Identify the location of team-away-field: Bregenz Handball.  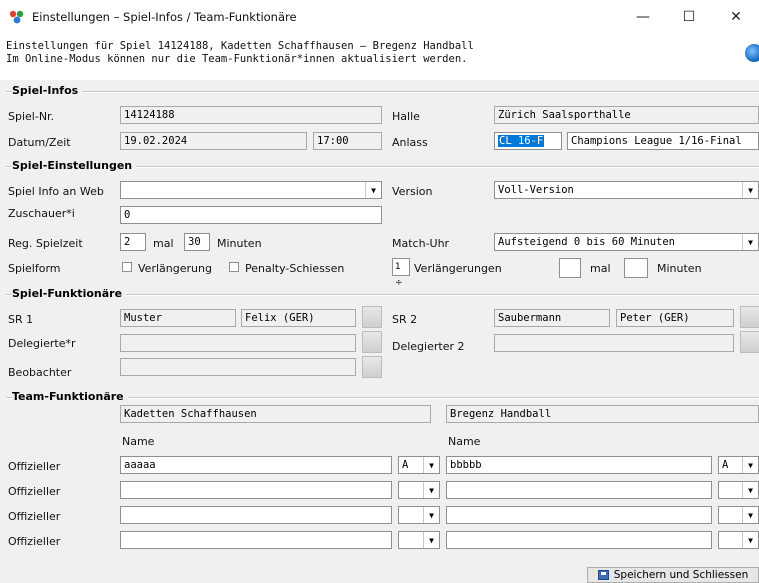
(602, 414).